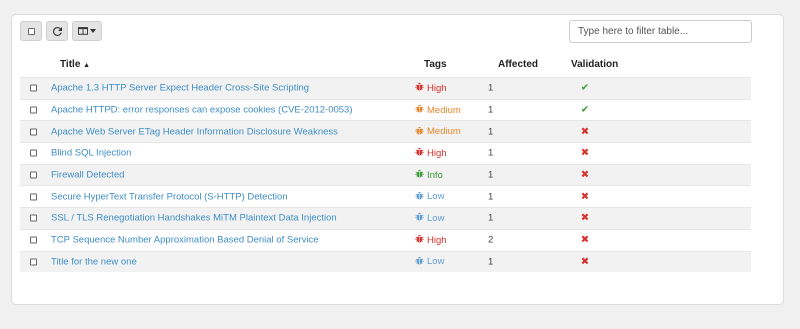  Describe the element at coordinates (385, 153) in the screenshot. I see `table-row: Blind SQL Injection High 1 ✖` at that location.